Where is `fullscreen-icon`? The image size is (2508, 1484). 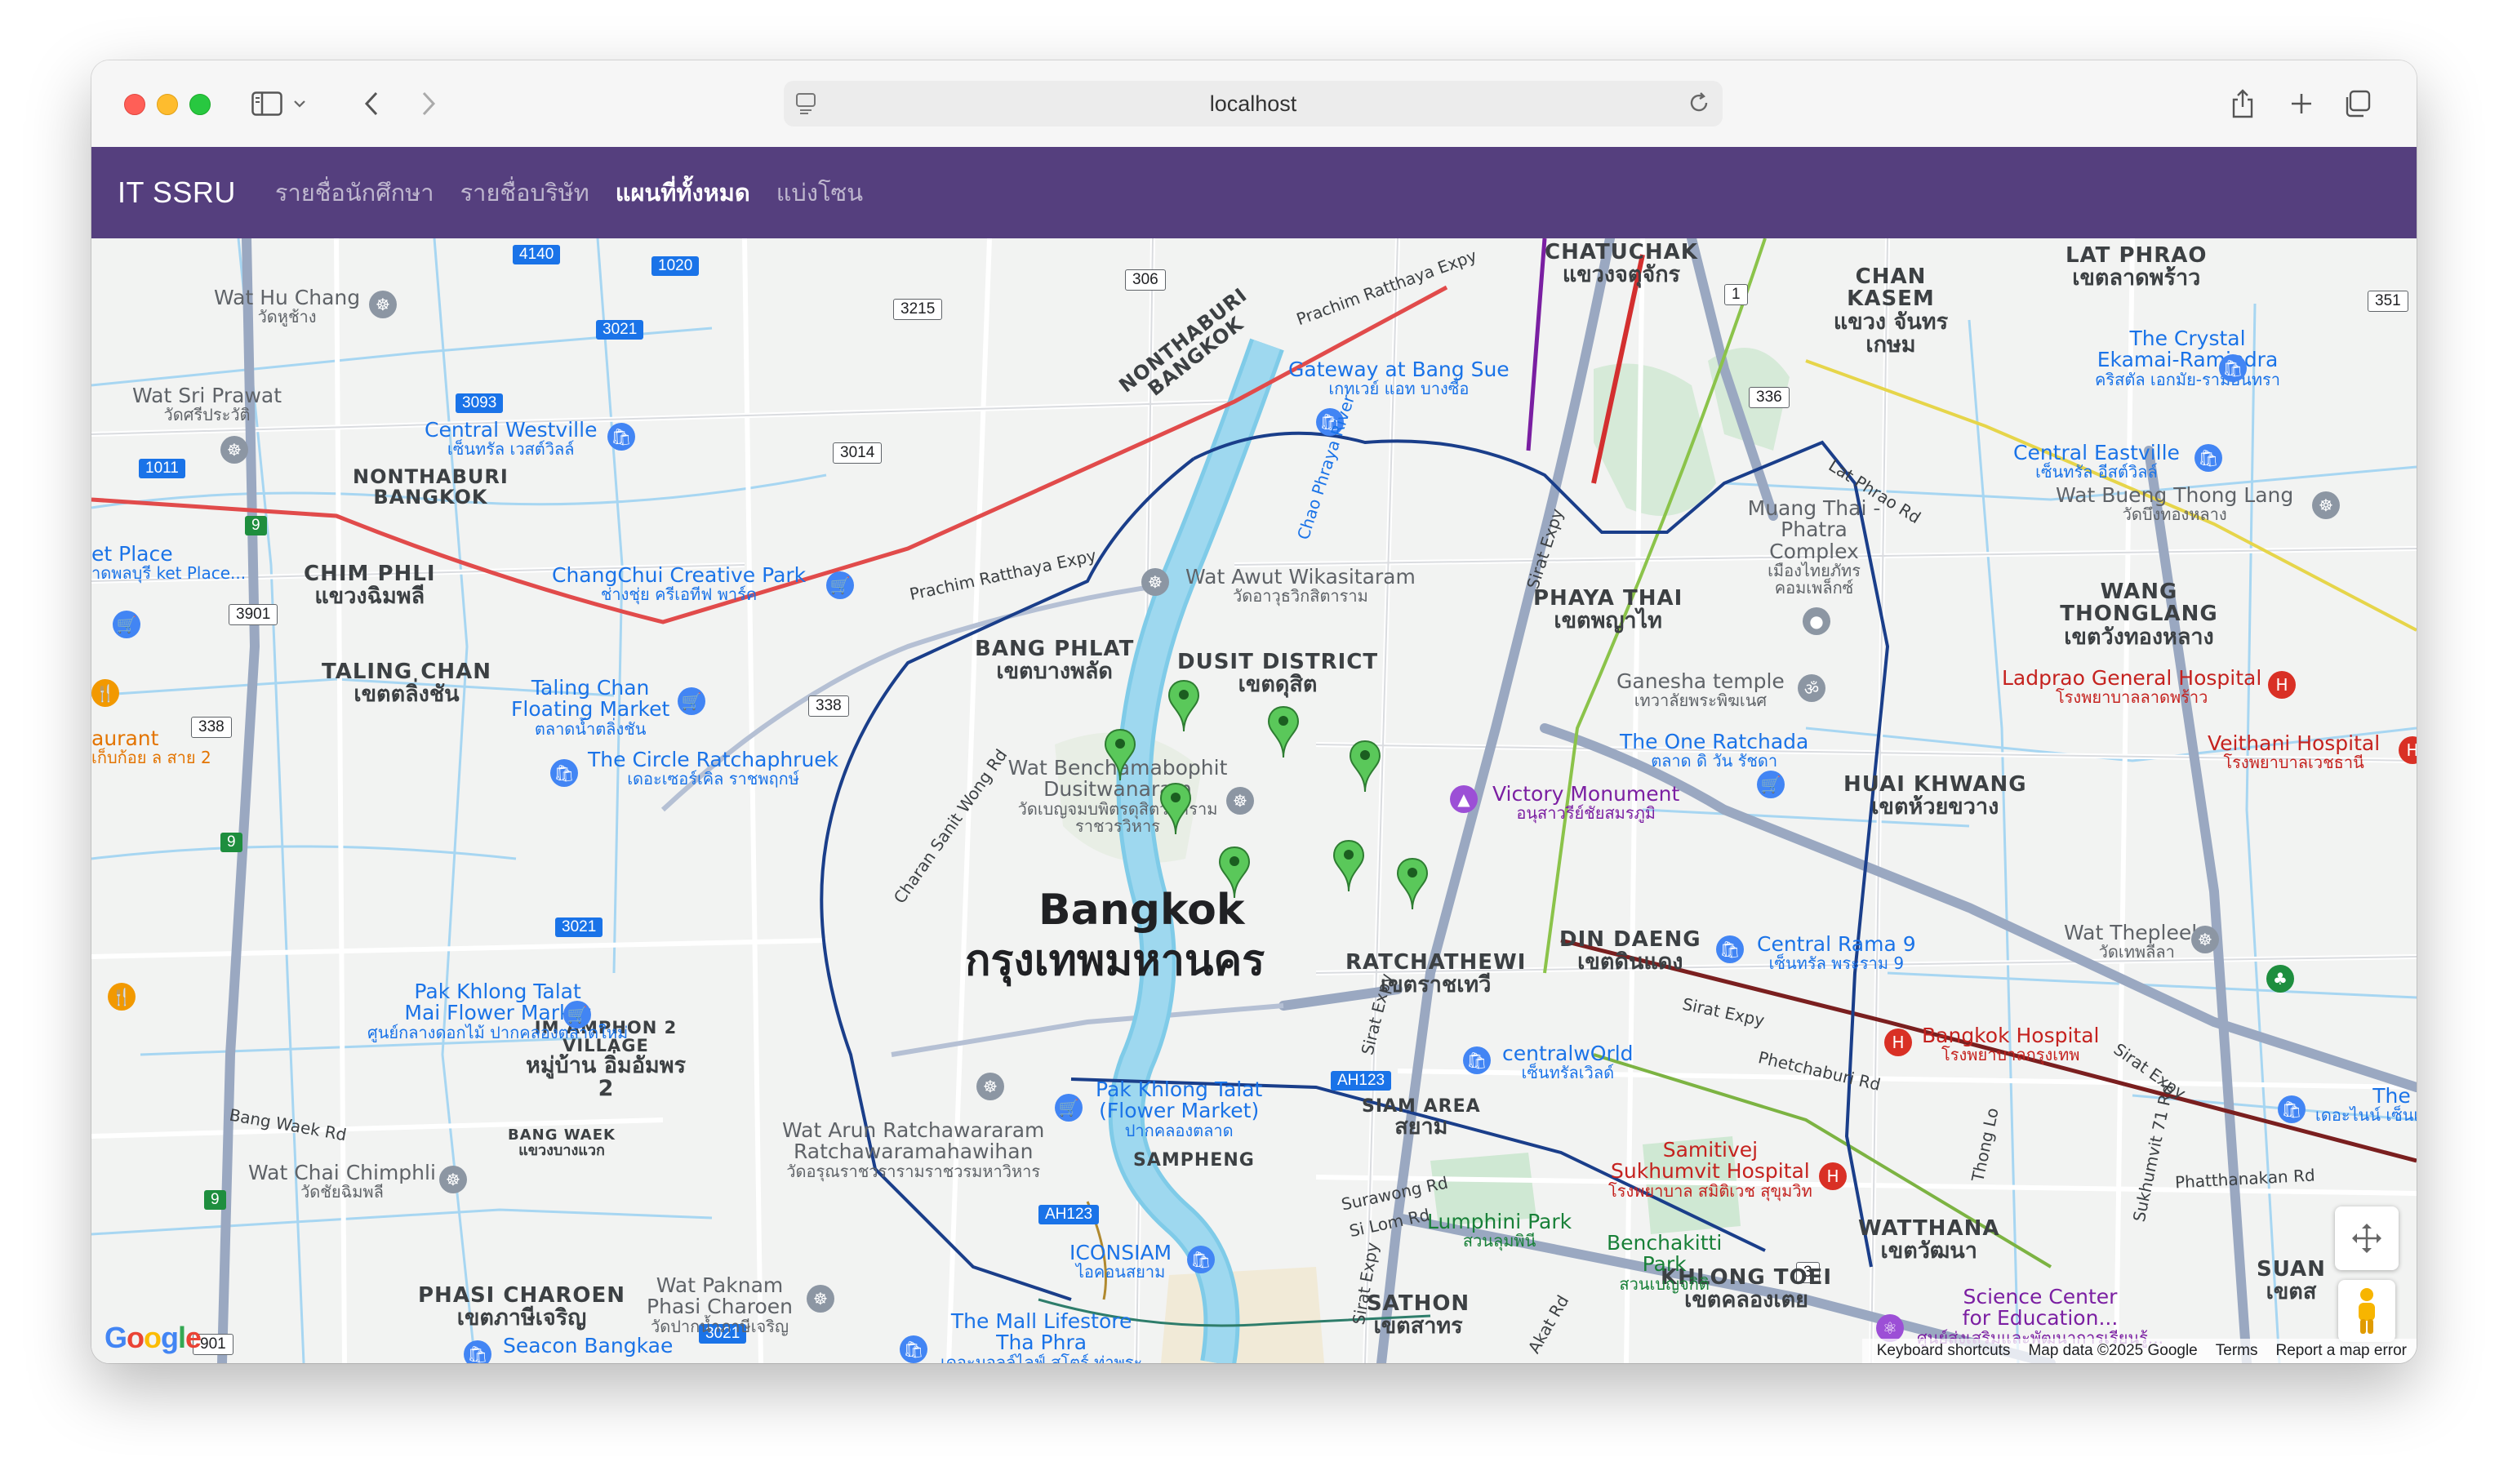 fullscreen-icon is located at coordinates (2366, 1238).